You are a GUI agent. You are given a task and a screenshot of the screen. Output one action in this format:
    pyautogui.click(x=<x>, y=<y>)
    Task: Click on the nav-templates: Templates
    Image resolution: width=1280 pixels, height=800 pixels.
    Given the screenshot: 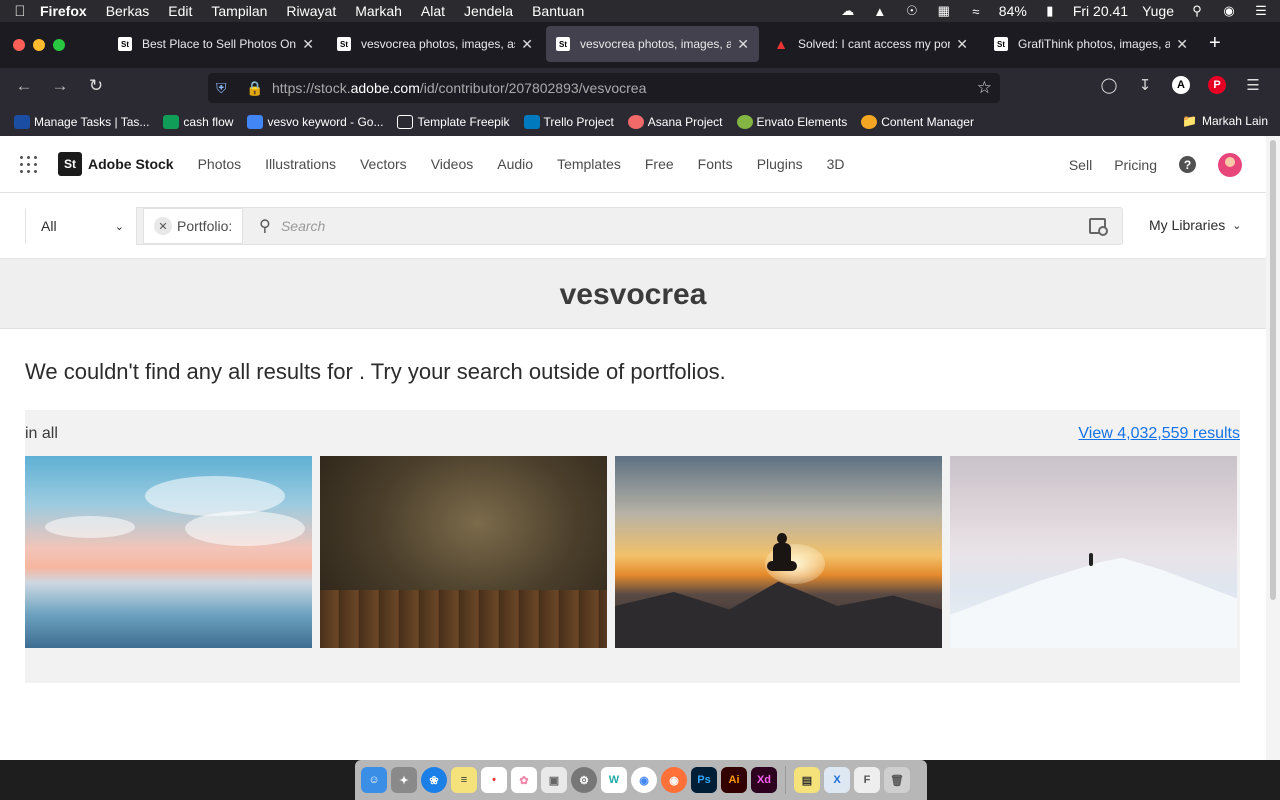 What is the action you would take?
    pyautogui.click(x=589, y=164)
    